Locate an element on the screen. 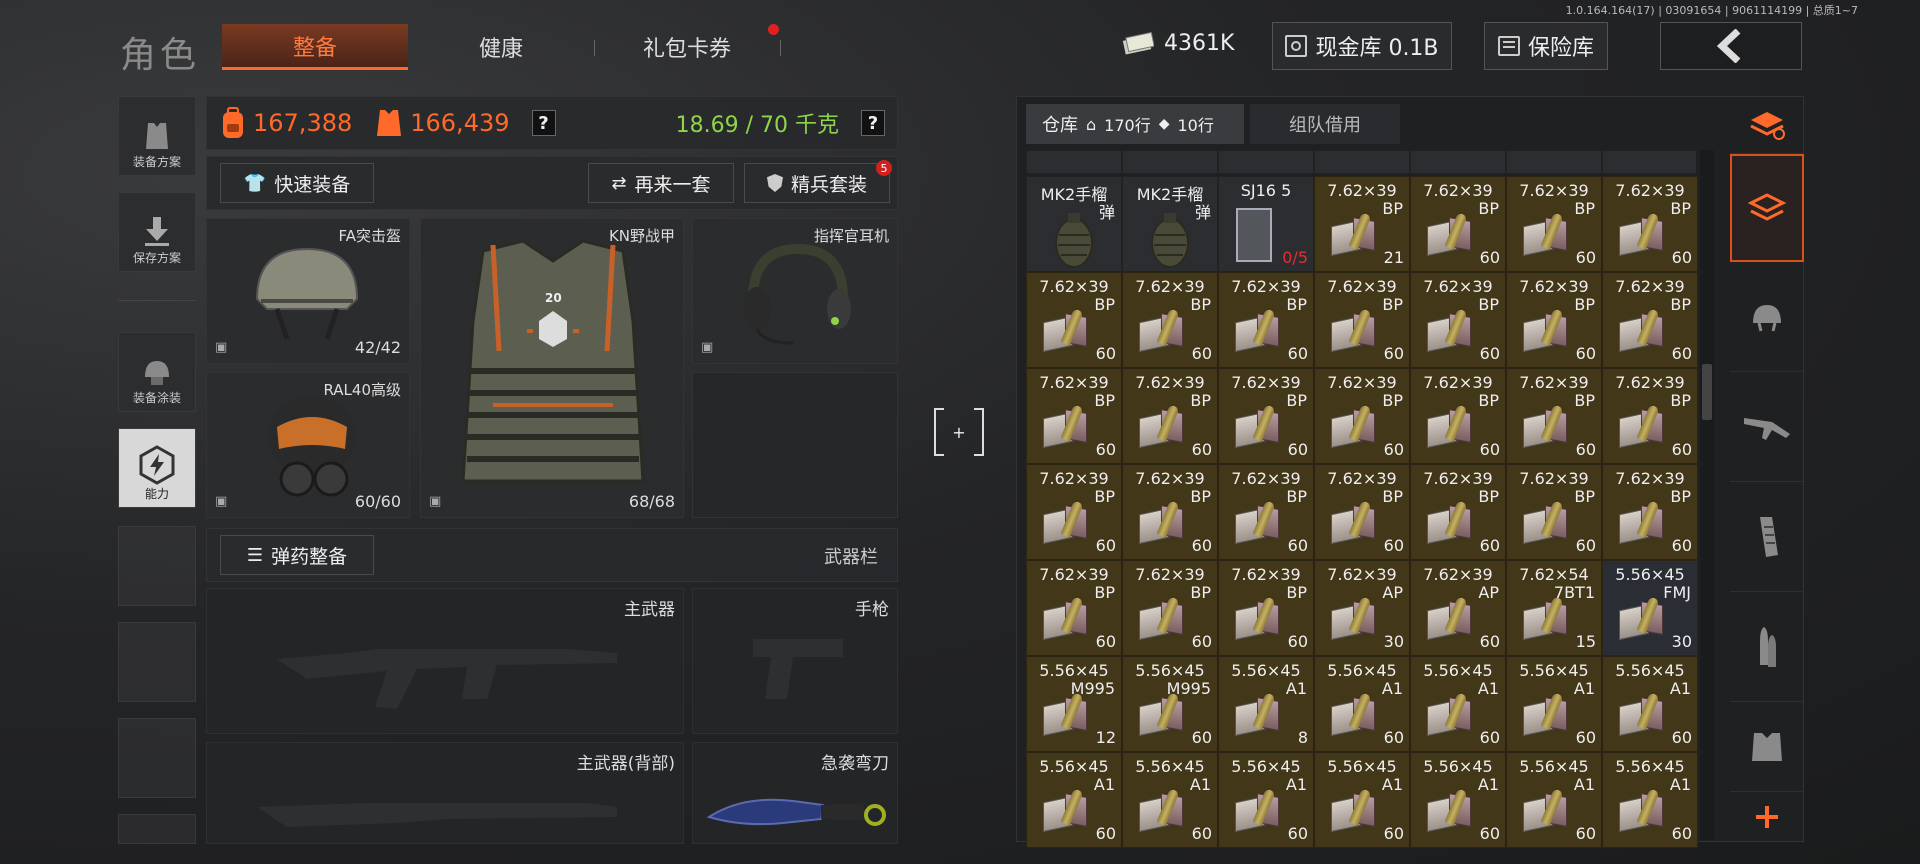 The width and height of the screenshot is (1920, 864). empty-gear-slot is located at coordinates (795, 445).